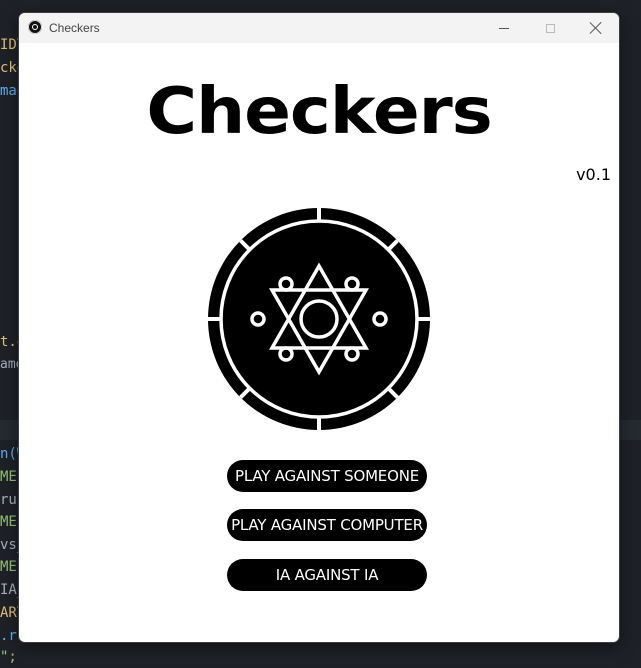  I want to click on version-label: v0.1, so click(593, 174).